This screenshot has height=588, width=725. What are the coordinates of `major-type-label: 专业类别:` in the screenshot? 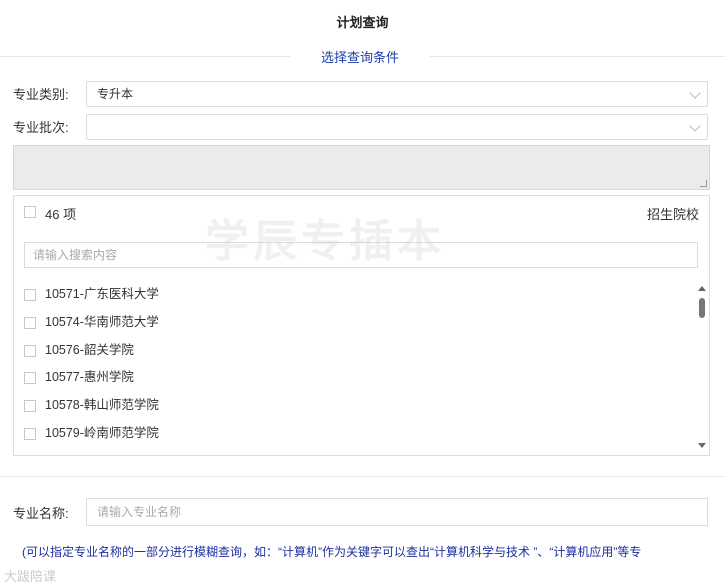 It's located at (41, 94).